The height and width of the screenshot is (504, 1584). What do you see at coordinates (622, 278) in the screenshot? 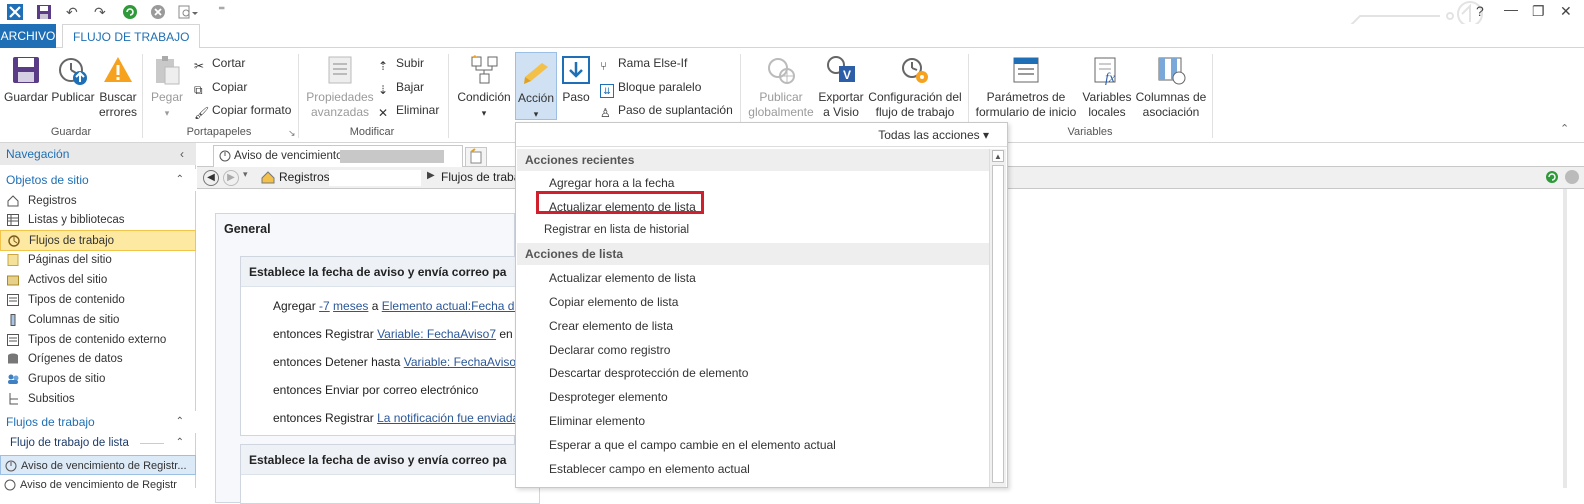
I see `menu-item: Actualizar elemento de lista` at bounding box center [622, 278].